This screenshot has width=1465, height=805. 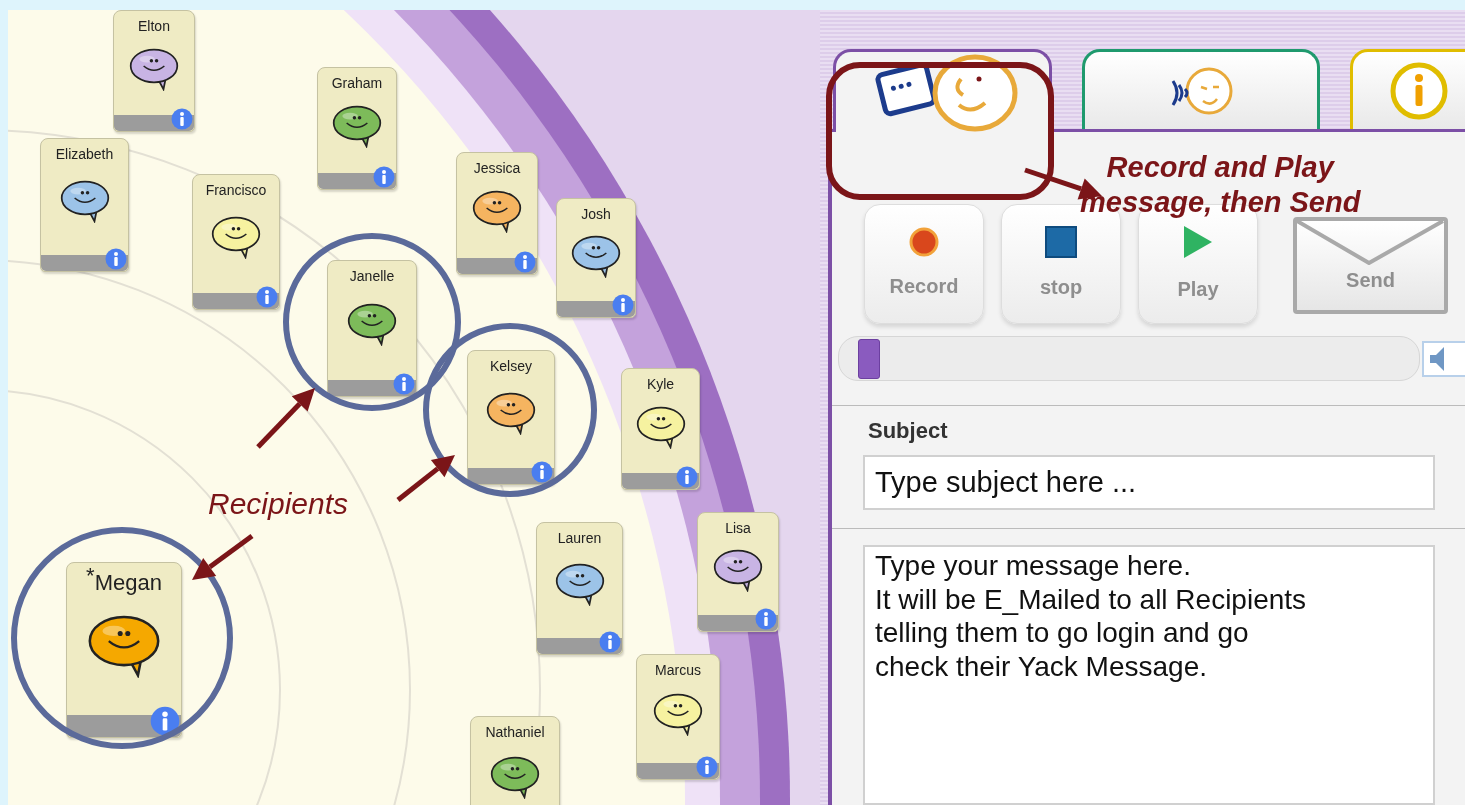 What do you see at coordinates (278, 504) in the screenshot?
I see `recipients-label: Recipients` at bounding box center [278, 504].